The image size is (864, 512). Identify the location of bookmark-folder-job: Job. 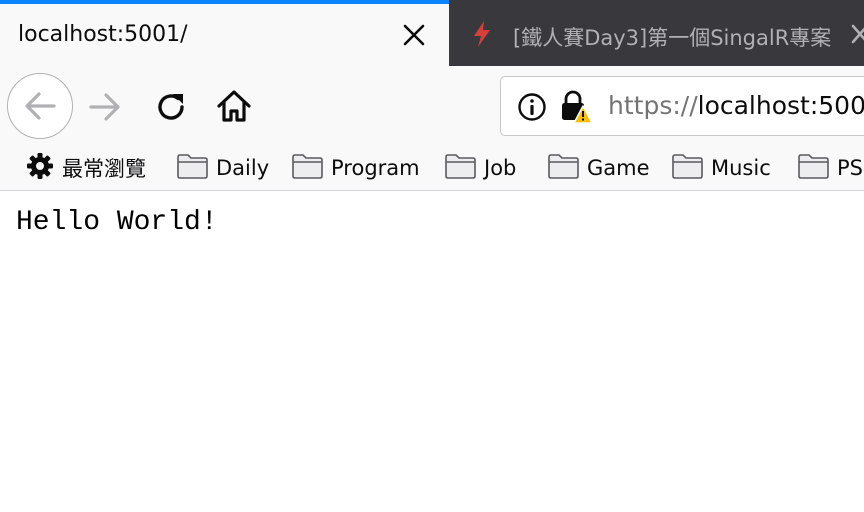
(480, 168).